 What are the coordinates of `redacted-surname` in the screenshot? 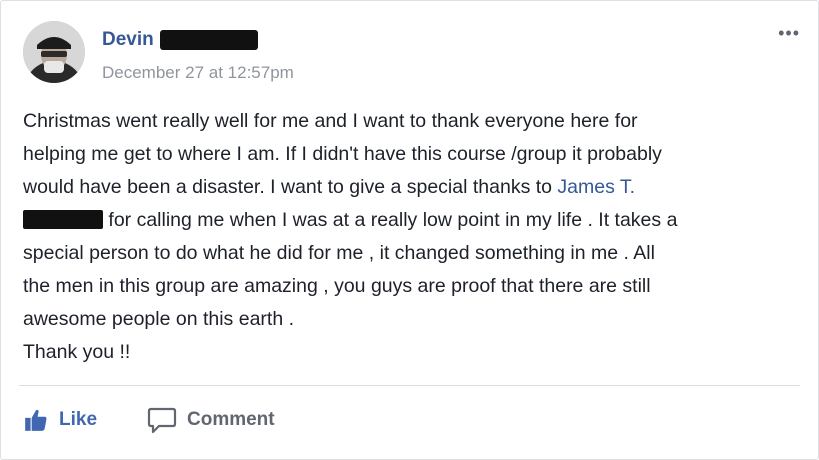 It's located at (208, 40).